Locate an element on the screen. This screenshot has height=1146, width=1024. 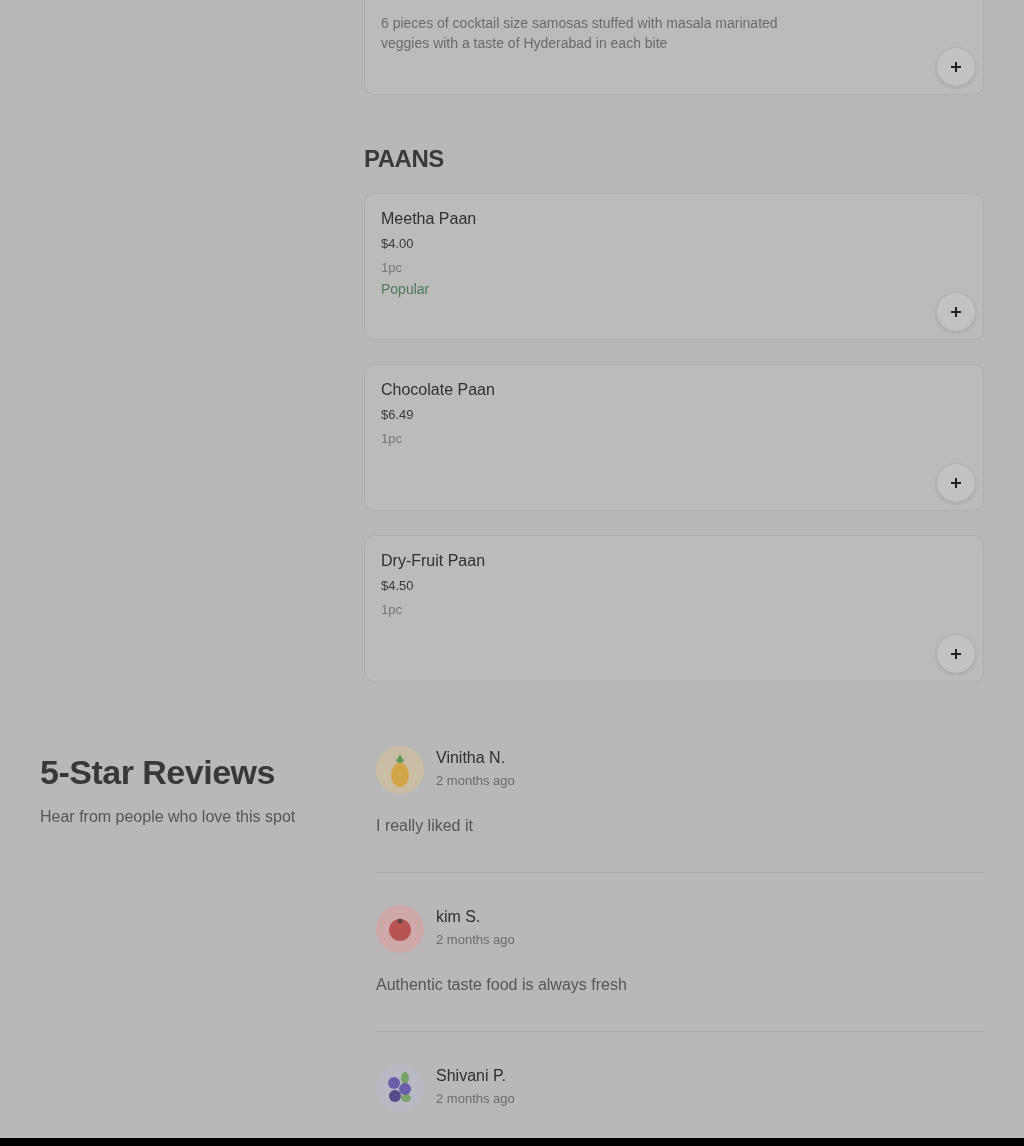
reviewer-name: kim S. is located at coordinates (459, 917).